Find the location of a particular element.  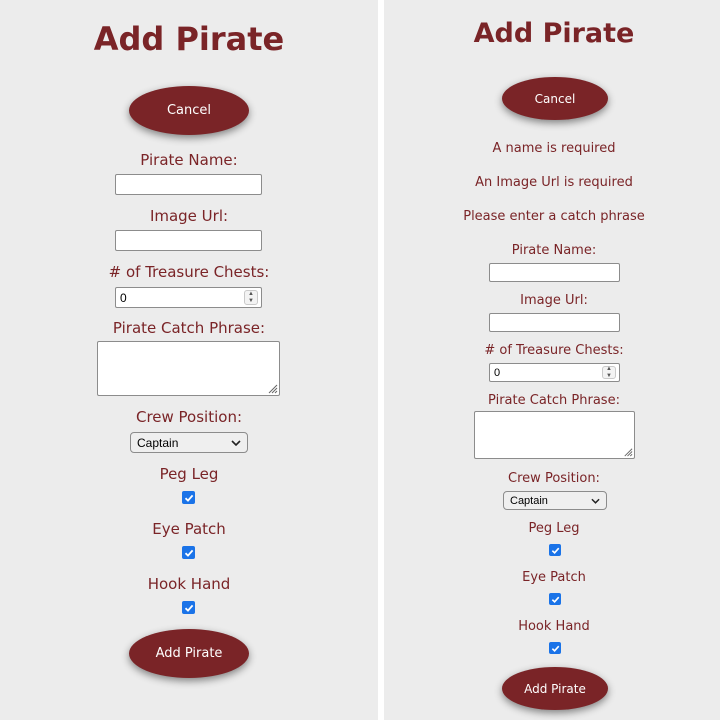

error-message: An Image Url is required is located at coordinates (554, 182).